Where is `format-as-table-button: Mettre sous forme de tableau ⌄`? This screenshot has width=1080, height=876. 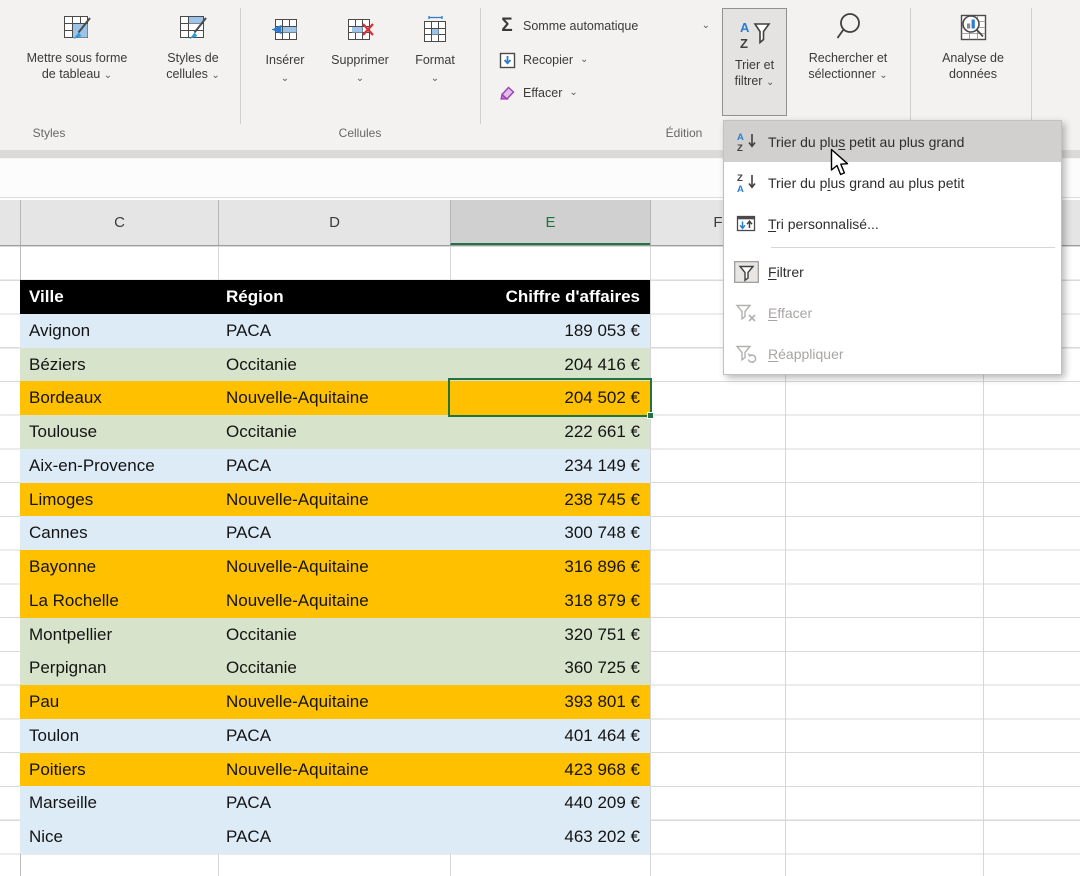
format-as-table-button: Mettre sous forme de tableau ⌄ is located at coordinates (77, 44).